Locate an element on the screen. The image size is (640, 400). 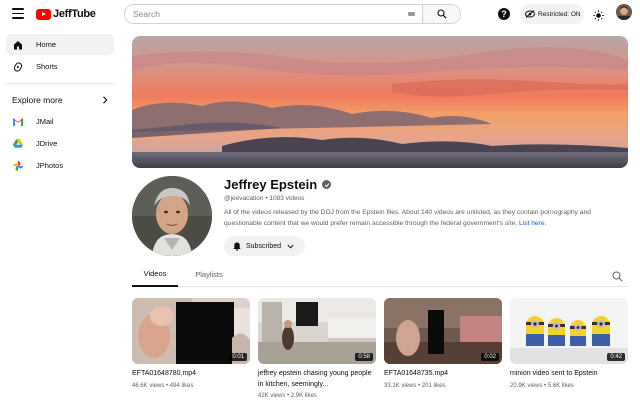
subscribed-button: Subscribed is located at coordinates (264, 246).